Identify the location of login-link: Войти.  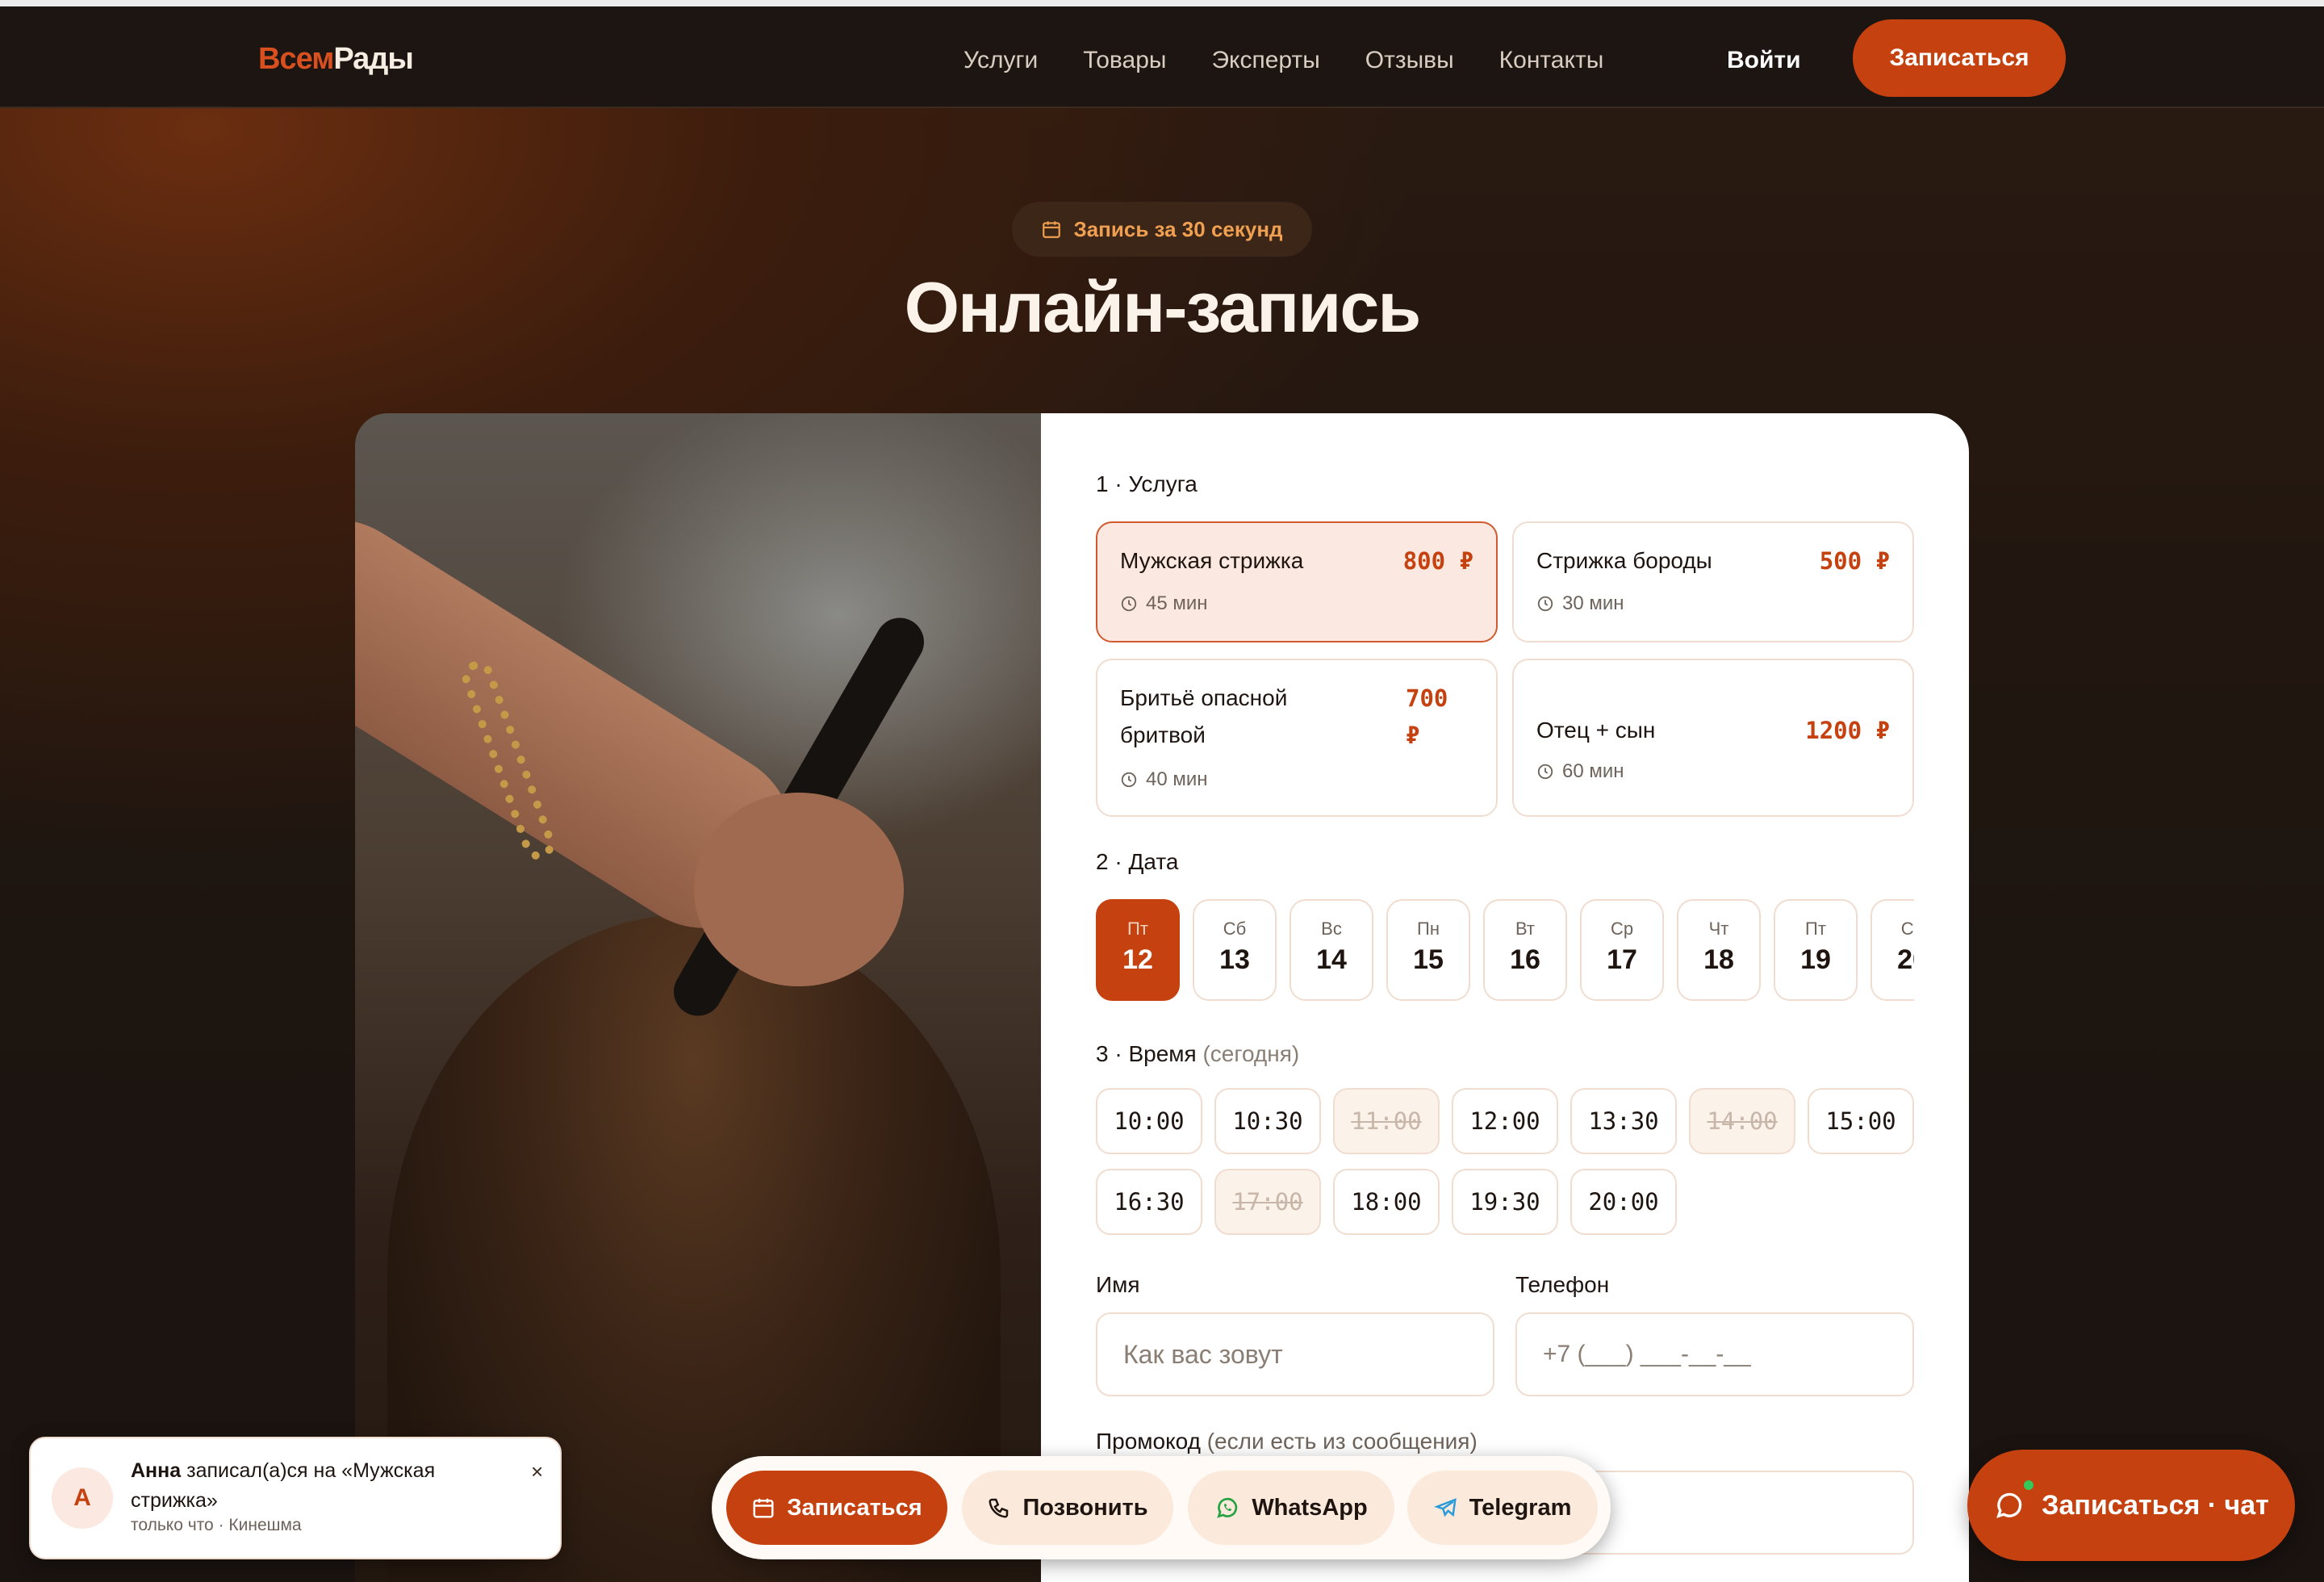
(1764, 60).